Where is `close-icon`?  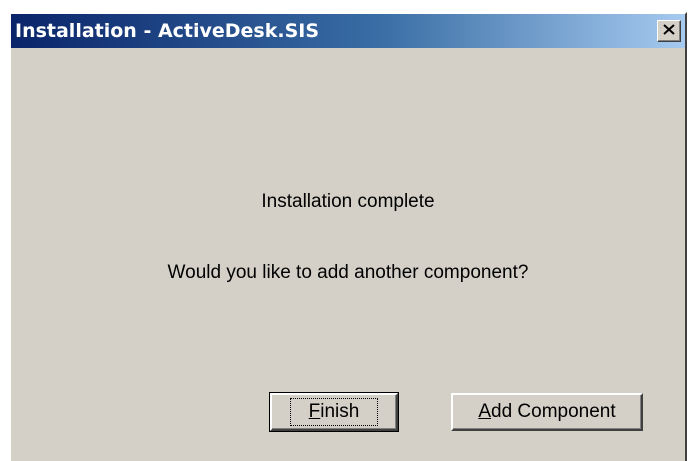 close-icon is located at coordinates (669, 31).